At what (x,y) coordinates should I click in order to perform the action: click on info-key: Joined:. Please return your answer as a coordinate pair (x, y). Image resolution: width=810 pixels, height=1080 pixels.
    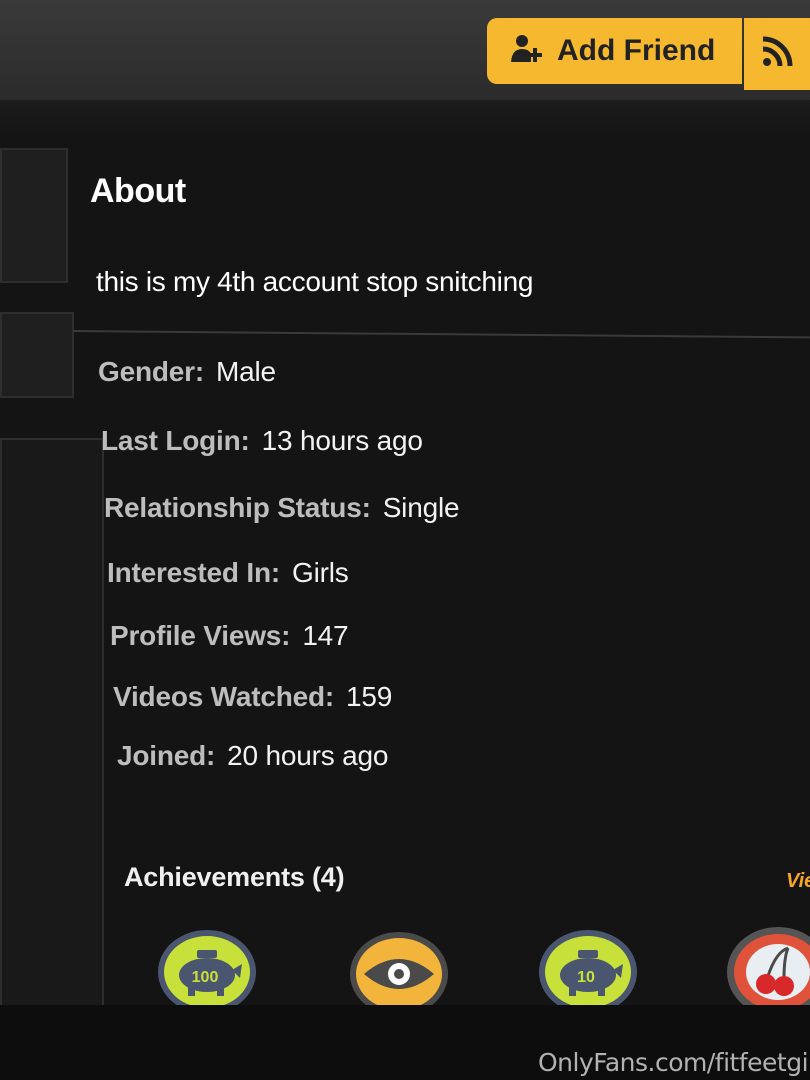
    Looking at the image, I should click on (166, 755).